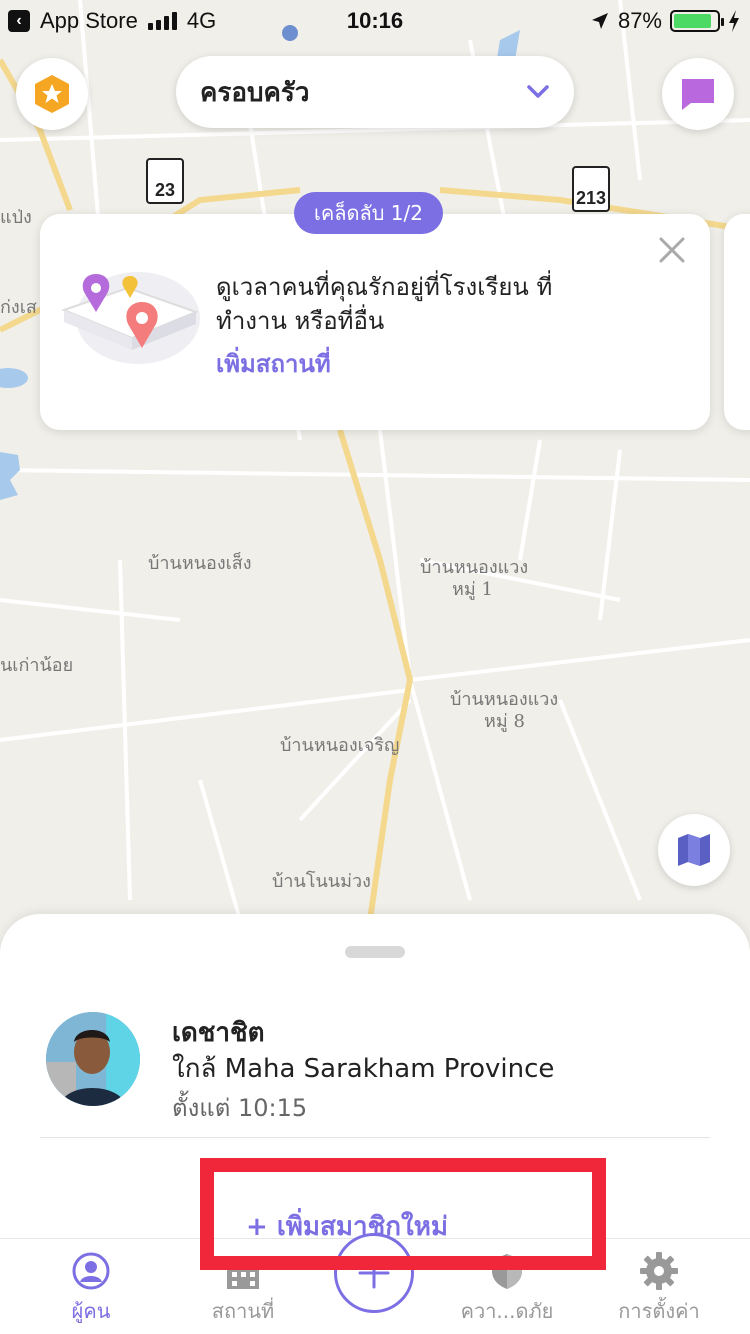 The image size is (750, 1334). Describe the element at coordinates (255, 92) in the screenshot. I see `group-name: ครอบครัว` at that location.